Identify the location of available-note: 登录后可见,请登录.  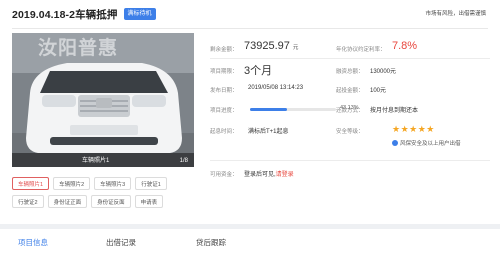
(269, 173).